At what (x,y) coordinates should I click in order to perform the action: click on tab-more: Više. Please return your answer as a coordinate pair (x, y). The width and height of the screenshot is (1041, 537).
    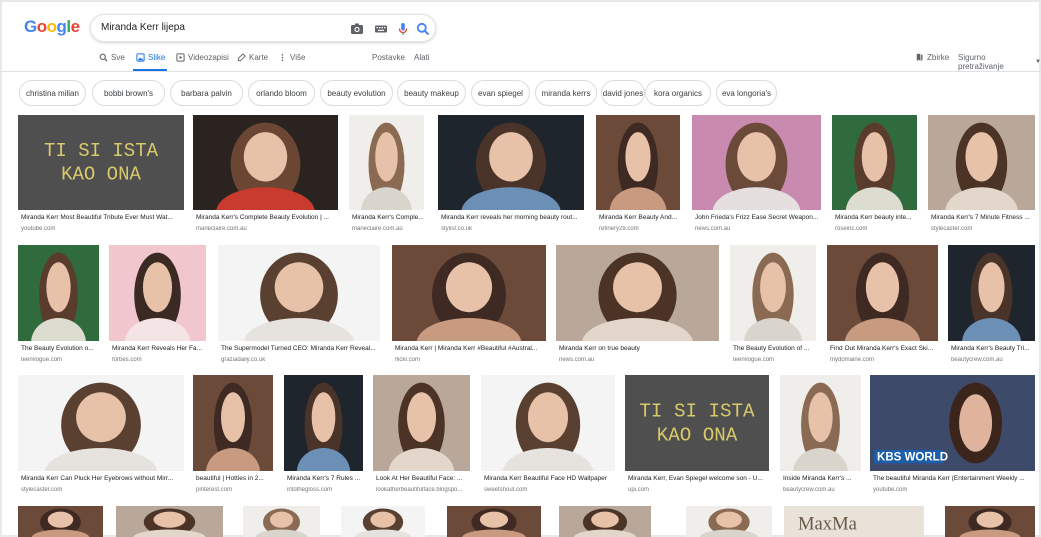
    Looking at the image, I should click on (291, 57).